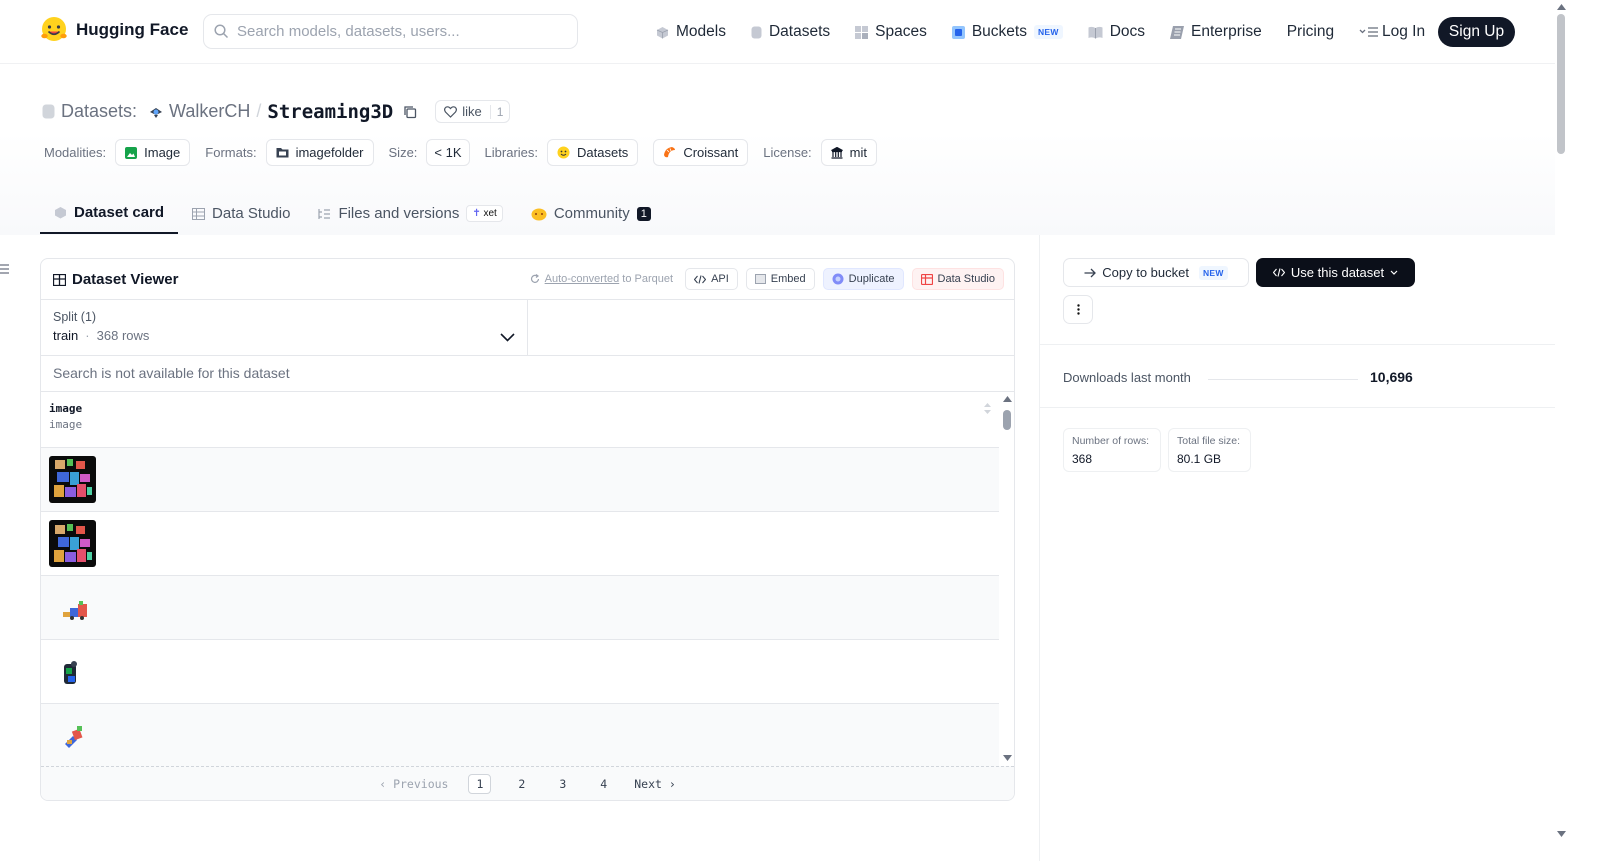 The height and width of the screenshot is (861, 1600). Describe the element at coordinates (1127, 377) in the screenshot. I see `downloads-label: Downloads last month` at that location.